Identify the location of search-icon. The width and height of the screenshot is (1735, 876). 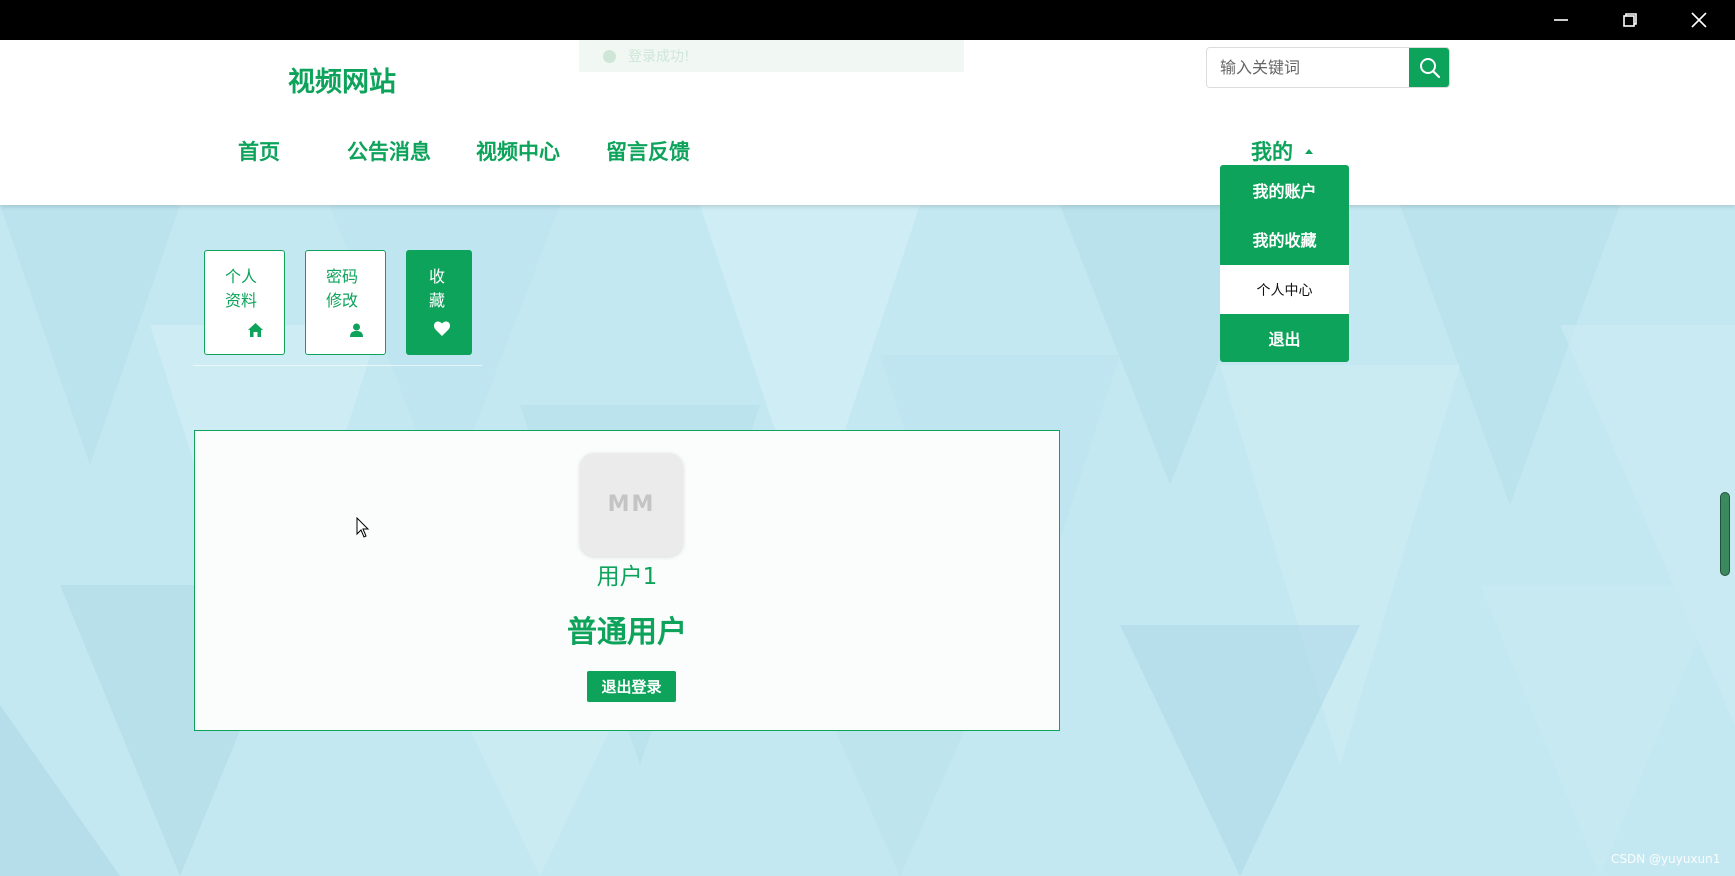
(1429, 67).